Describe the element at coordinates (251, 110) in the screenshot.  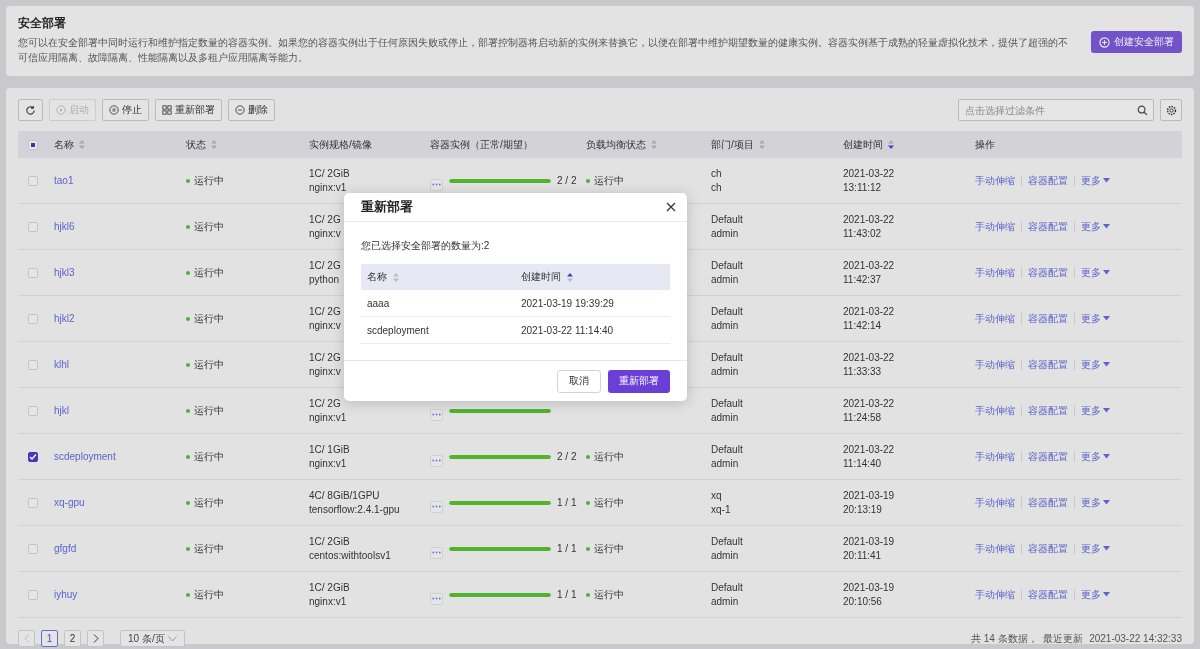
I see `delete-button: 删除` at that location.